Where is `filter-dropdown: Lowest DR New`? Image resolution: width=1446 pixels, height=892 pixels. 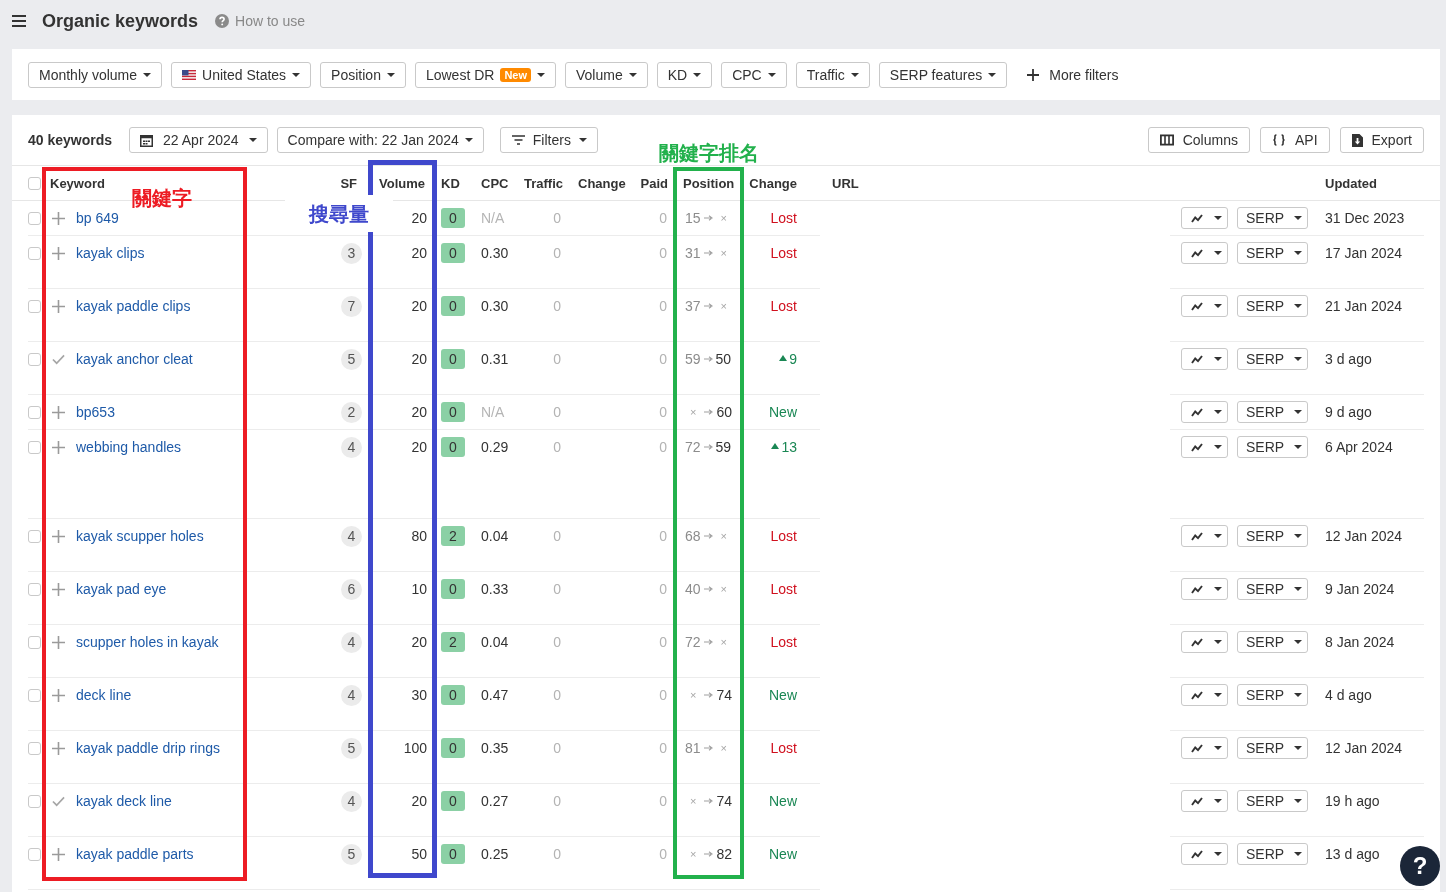
filter-dropdown: Lowest DR New is located at coordinates (485, 74).